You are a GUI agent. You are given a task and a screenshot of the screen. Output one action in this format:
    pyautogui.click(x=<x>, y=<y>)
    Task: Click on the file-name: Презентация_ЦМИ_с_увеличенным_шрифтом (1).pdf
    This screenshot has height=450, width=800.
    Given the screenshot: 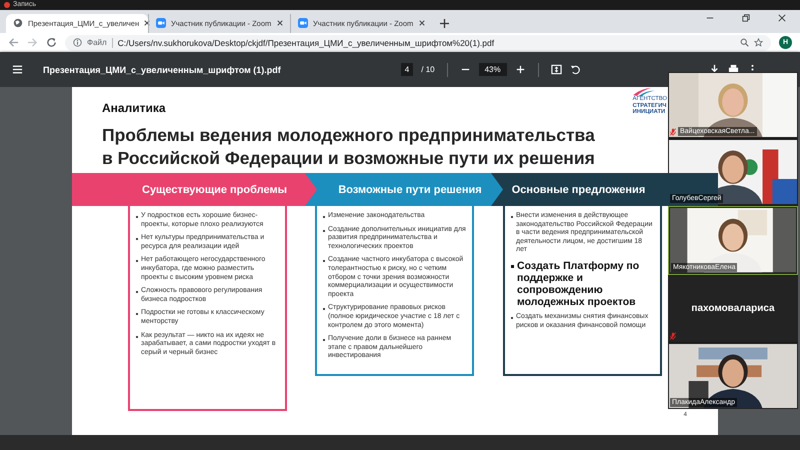 What is the action you would take?
    pyautogui.click(x=162, y=69)
    